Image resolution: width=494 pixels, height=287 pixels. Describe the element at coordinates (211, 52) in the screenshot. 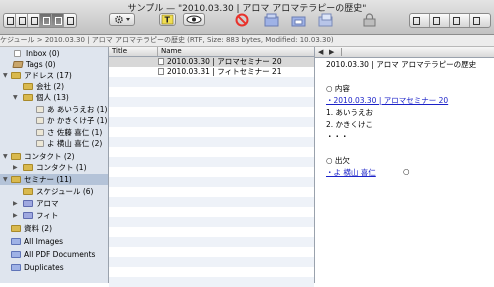

I see `list-header: Title Name` at that location.